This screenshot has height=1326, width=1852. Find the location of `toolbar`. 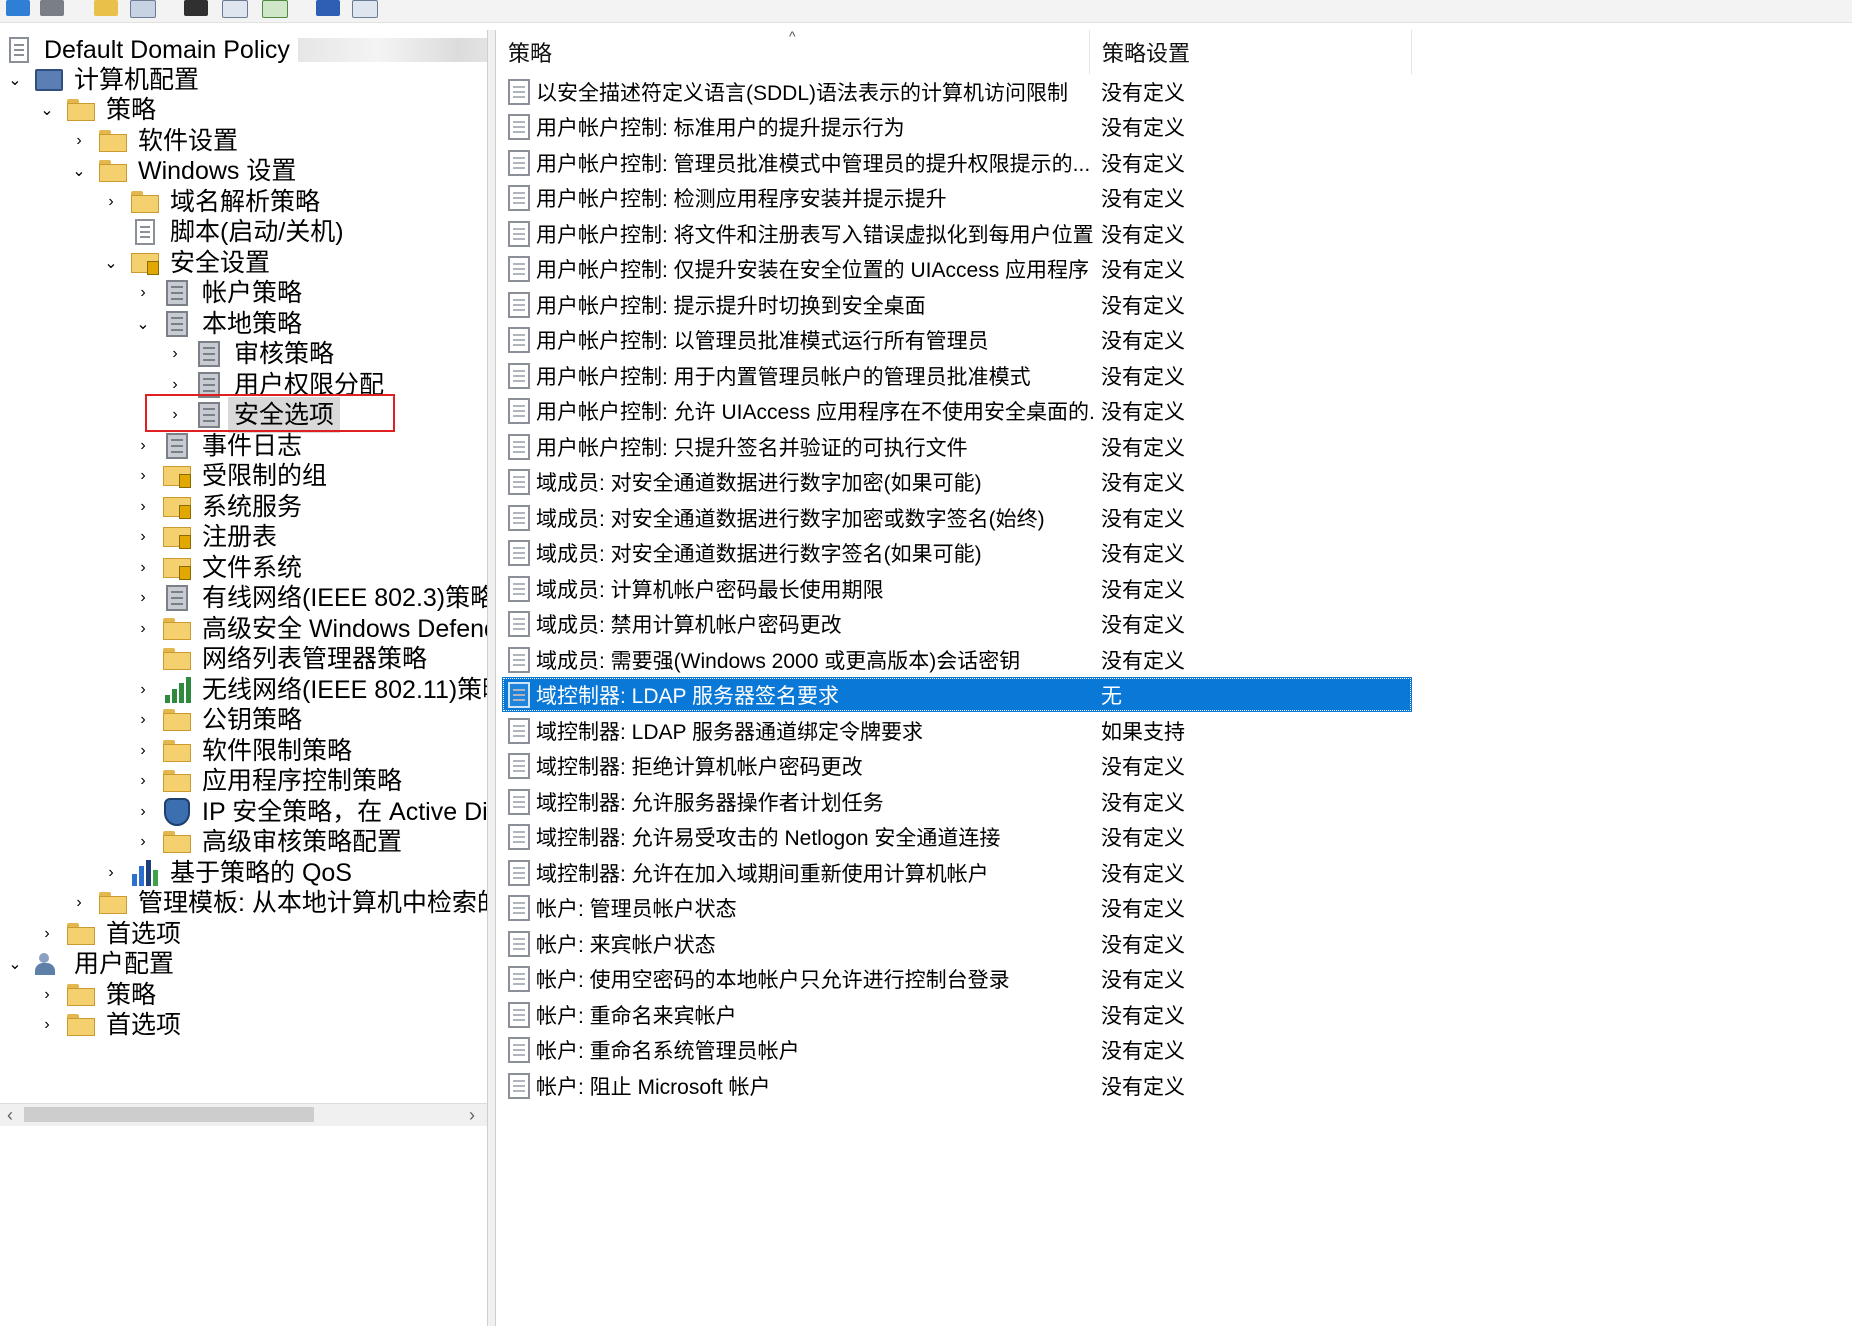

toolbar is located at coordinates (926, 11).